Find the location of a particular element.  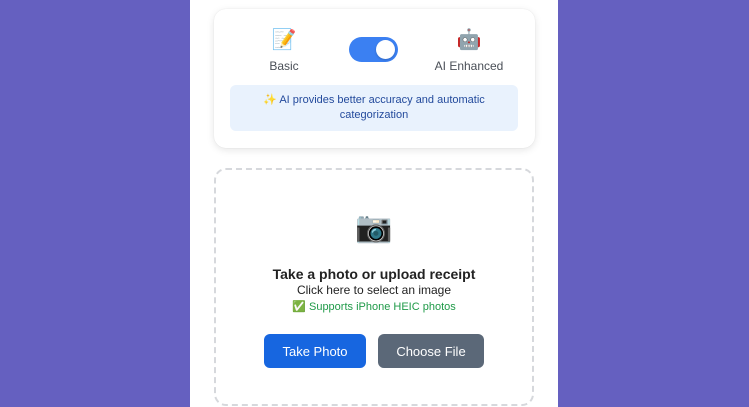

mode-option-ai: 🤖 AI Enhanced is located at coordinates (469, 50).